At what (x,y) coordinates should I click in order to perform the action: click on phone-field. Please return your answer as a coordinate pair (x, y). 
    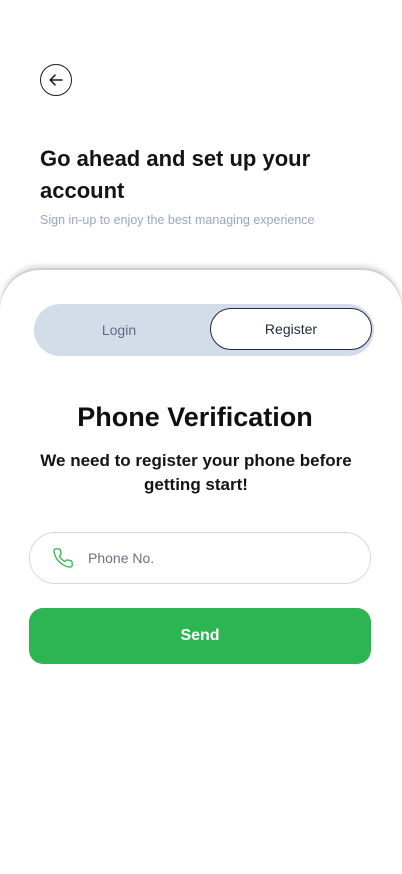
    Looking at the image, I should click on (200, 558).